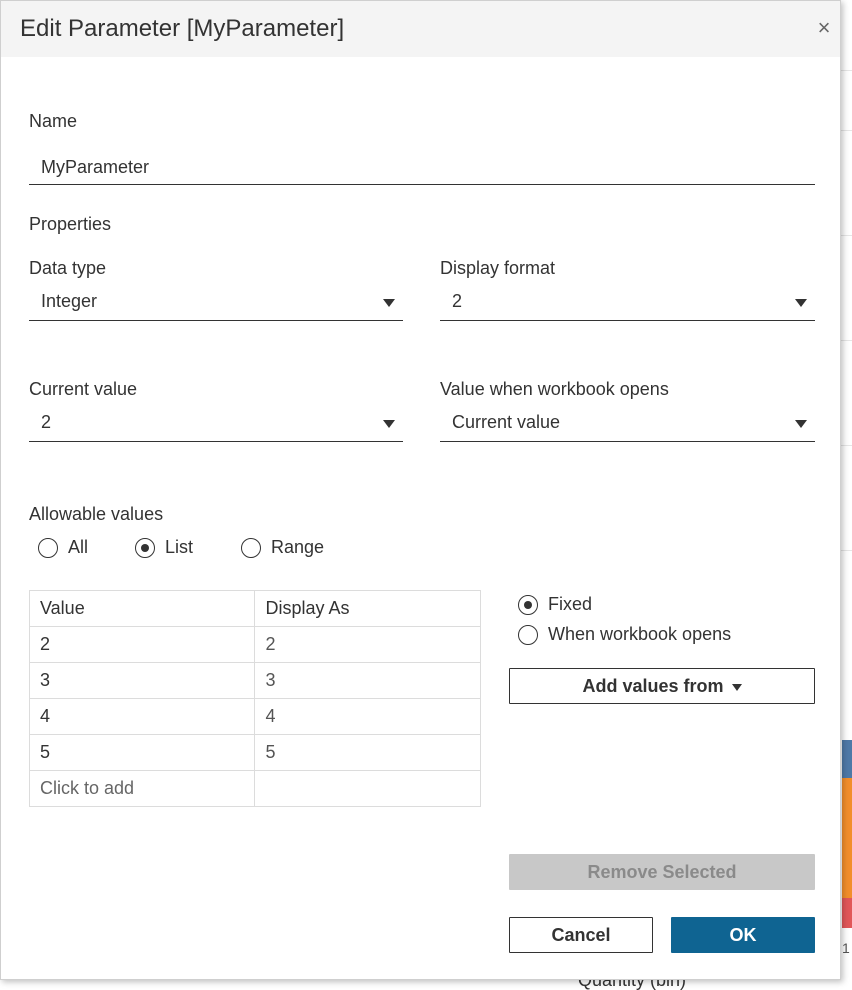 This screenshot has width=852, height=990. Describe the element at coordinates (78, 547) in the screenshot. I see `radio-all-label: All` at that location.